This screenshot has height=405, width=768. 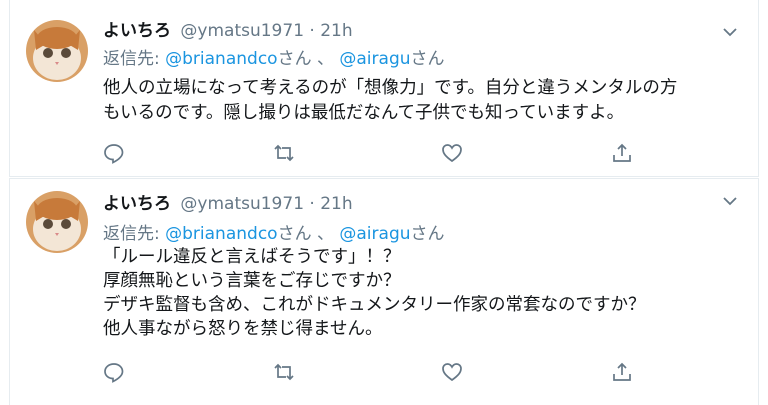 I want to click on tweet-line: デザキ監督も含め、これがドキュメンタリー作家の常套なのですか？, so click(x=374, y=305).